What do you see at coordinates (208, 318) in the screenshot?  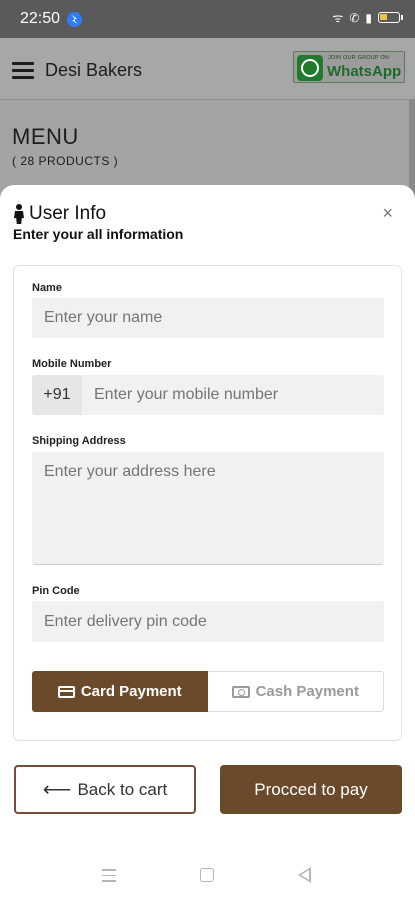 I see `name-input: Enter your name` at bounding box center [208, 318].